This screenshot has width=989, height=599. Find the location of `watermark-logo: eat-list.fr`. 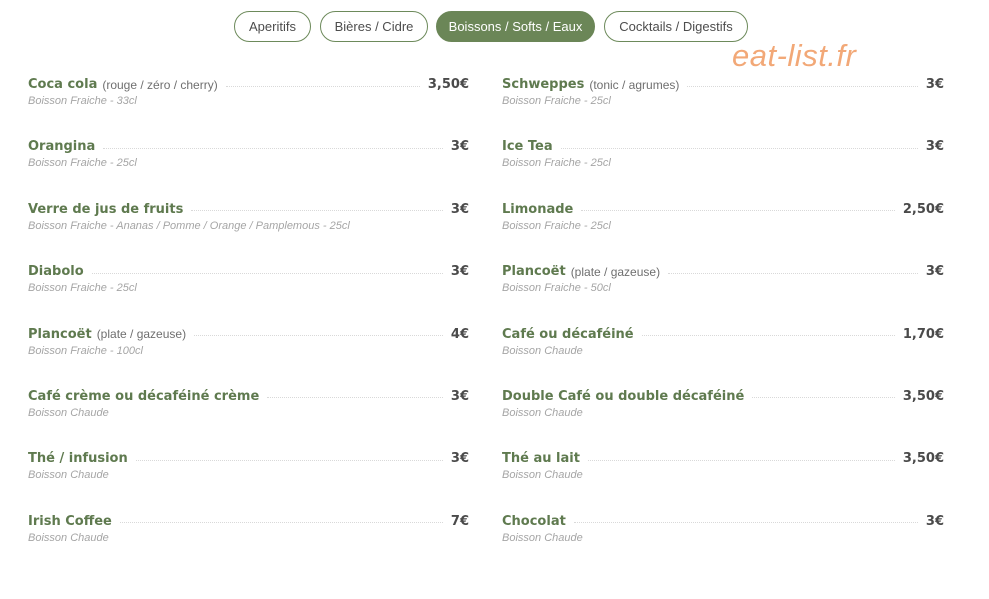

watermark-logo: eat-list.fr is located at coordinates (794, 55).